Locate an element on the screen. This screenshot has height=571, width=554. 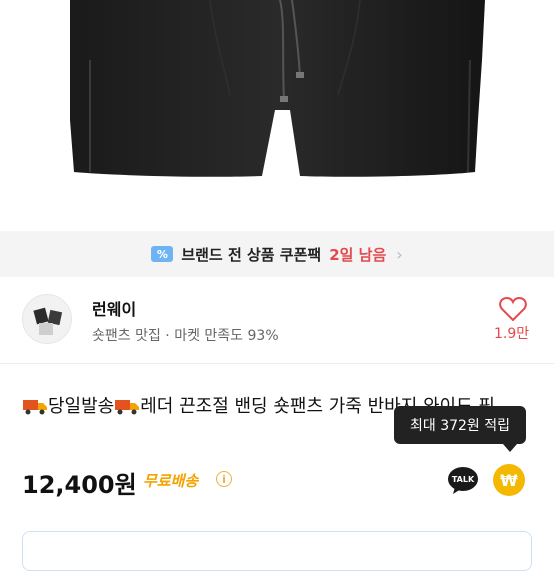
shop-avatar is located at coordinates (47, 319).